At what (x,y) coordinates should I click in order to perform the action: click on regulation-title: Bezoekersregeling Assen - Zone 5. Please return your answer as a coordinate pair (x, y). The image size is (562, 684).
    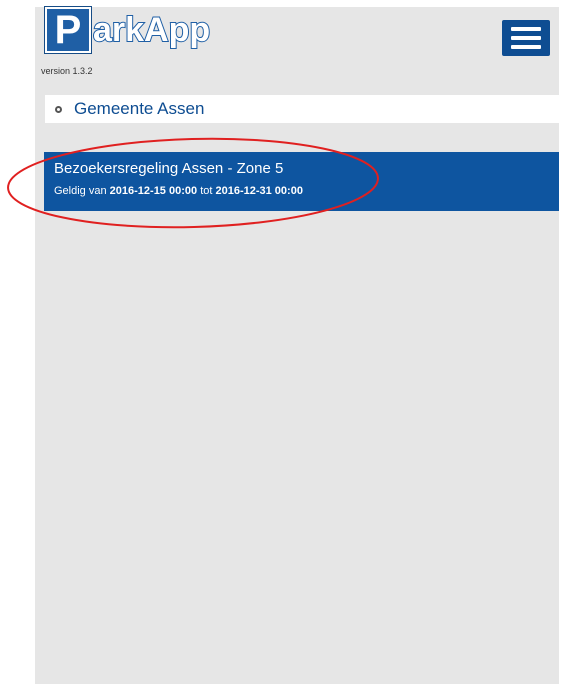
    Looking at the image, I should click on (169, 168).